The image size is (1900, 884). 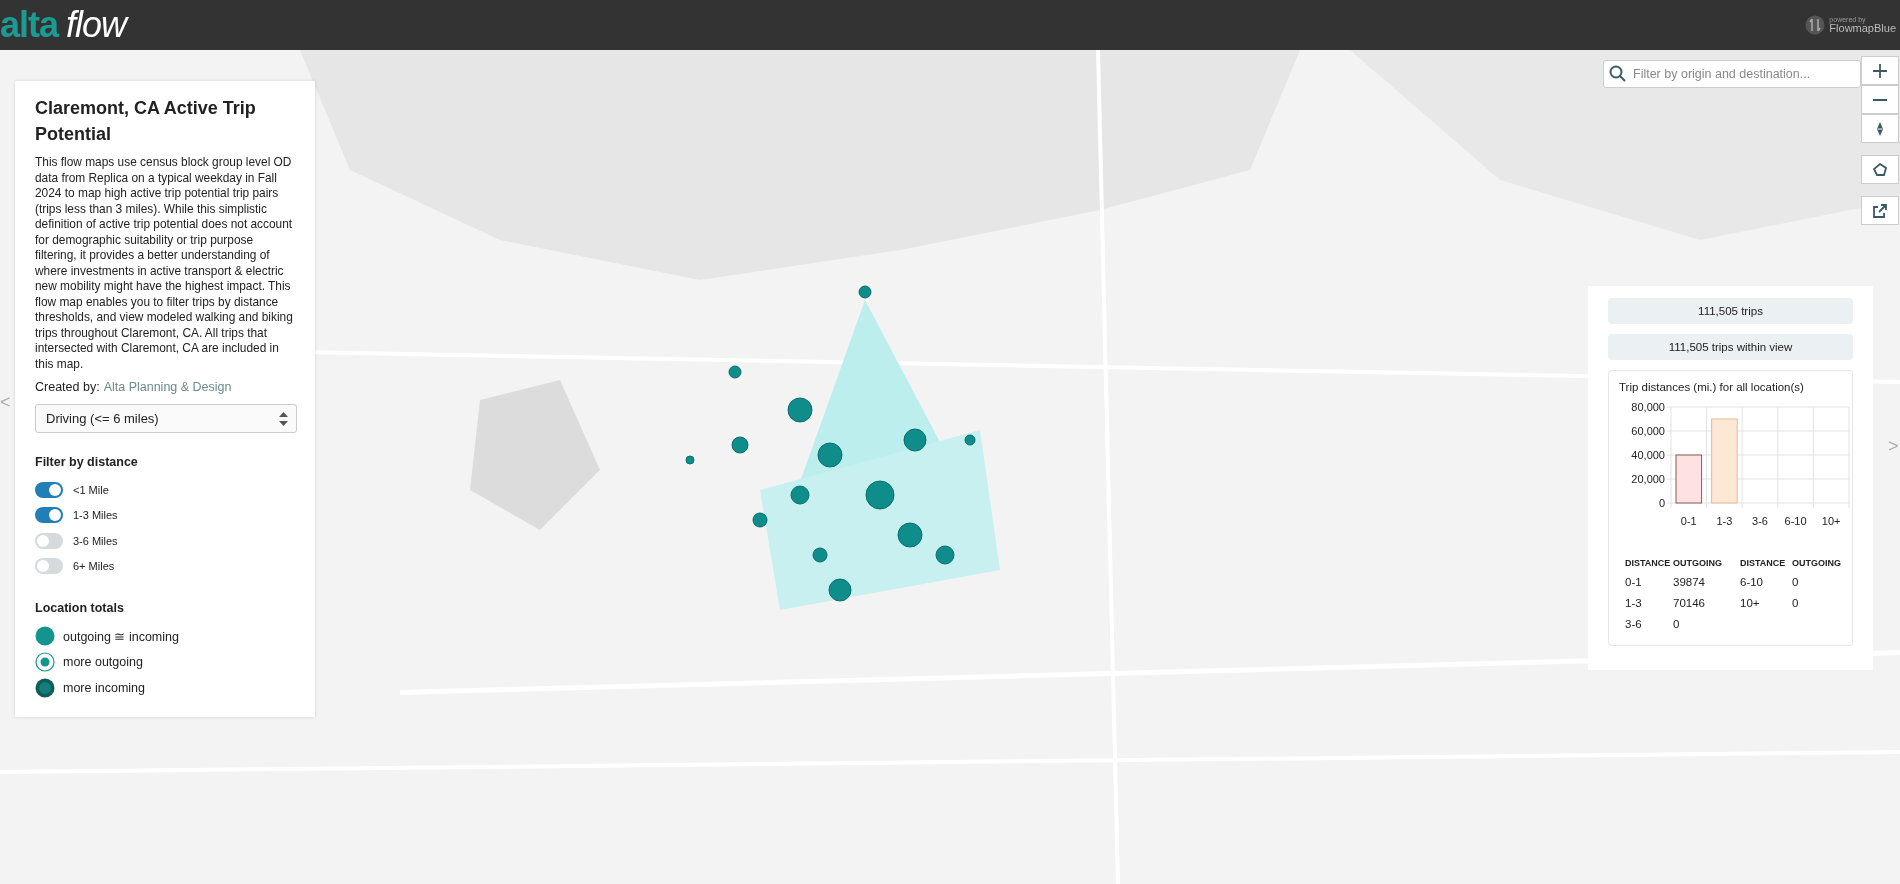 I want to click on filter-label: <1 Mile, so click(x=91, y=489).